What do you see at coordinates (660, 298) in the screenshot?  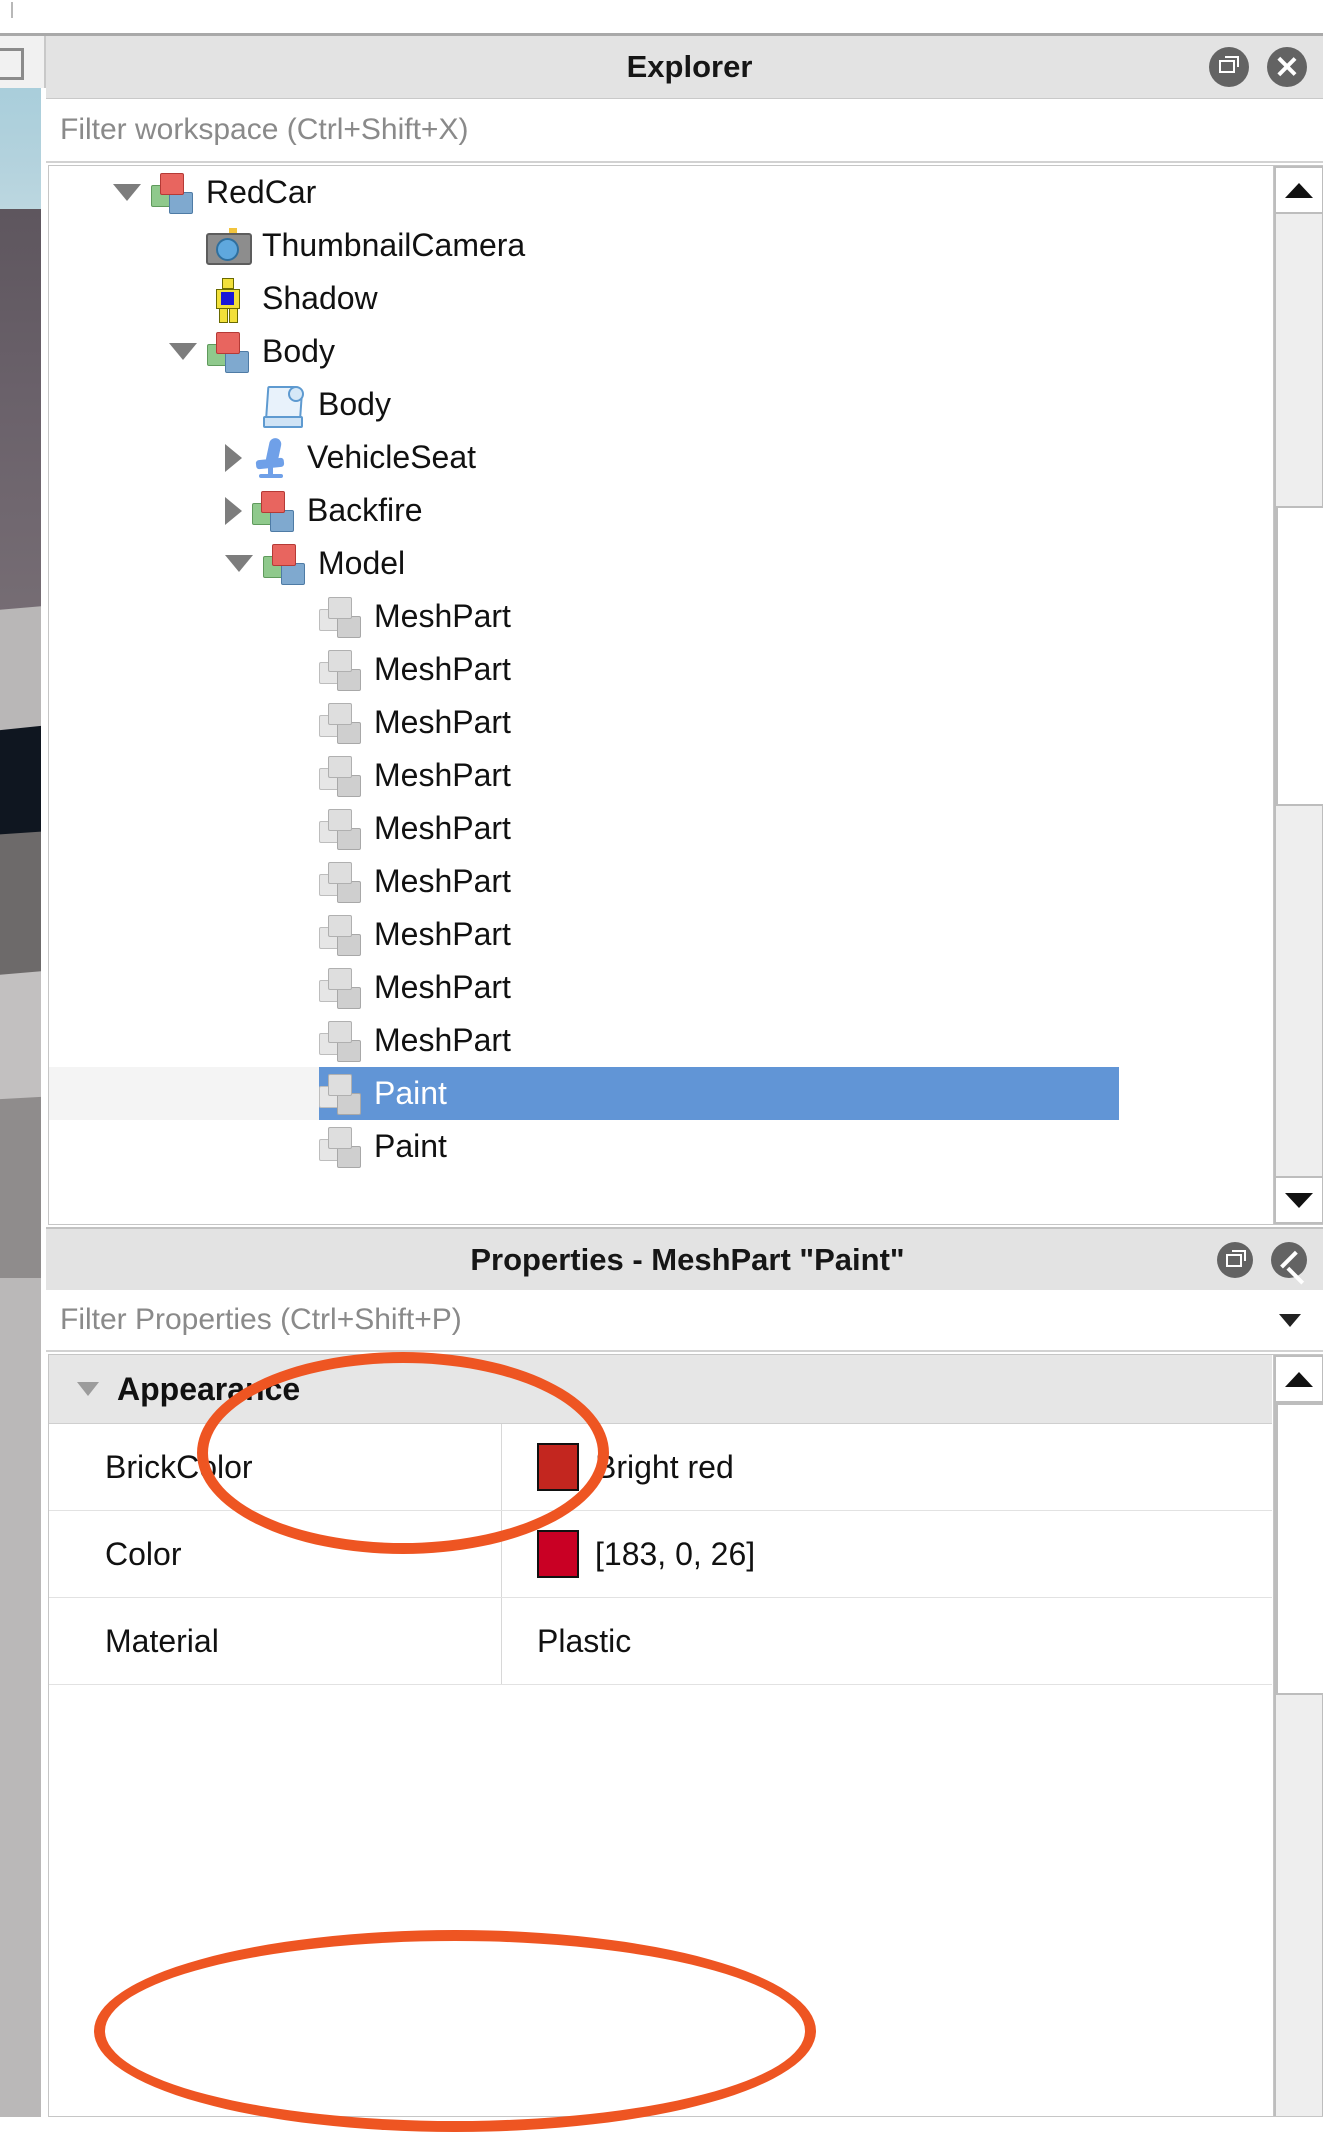 I see `tree-item: Shadow` at bounding box center [660, 298].